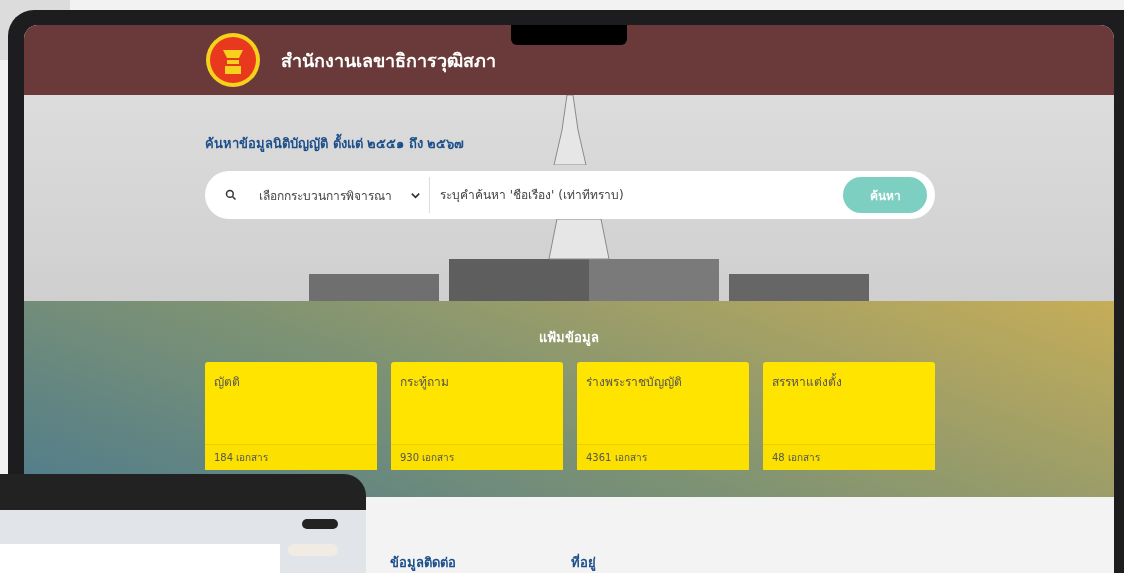 The width and height of the screenshot is (1124, 573). I want to click on search-heading: ค้นหาข้อมูลนิติบัญญัติ ตั้งแต่ ๒๕๕๑ ถึง ๒๕๖๗, so click(570, 143).